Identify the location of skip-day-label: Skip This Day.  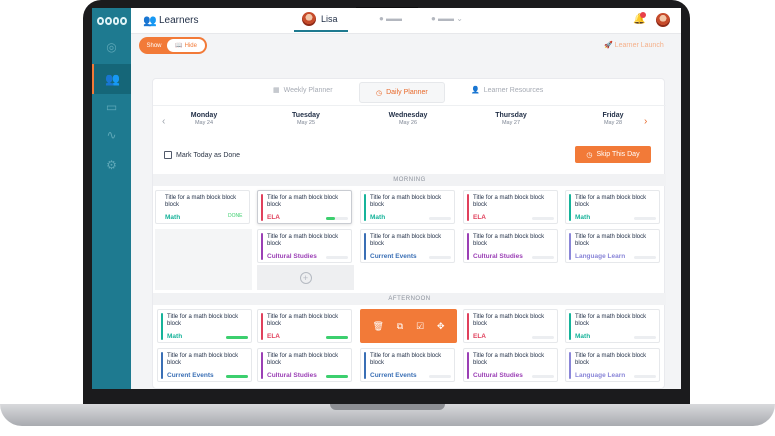
(618, 154).